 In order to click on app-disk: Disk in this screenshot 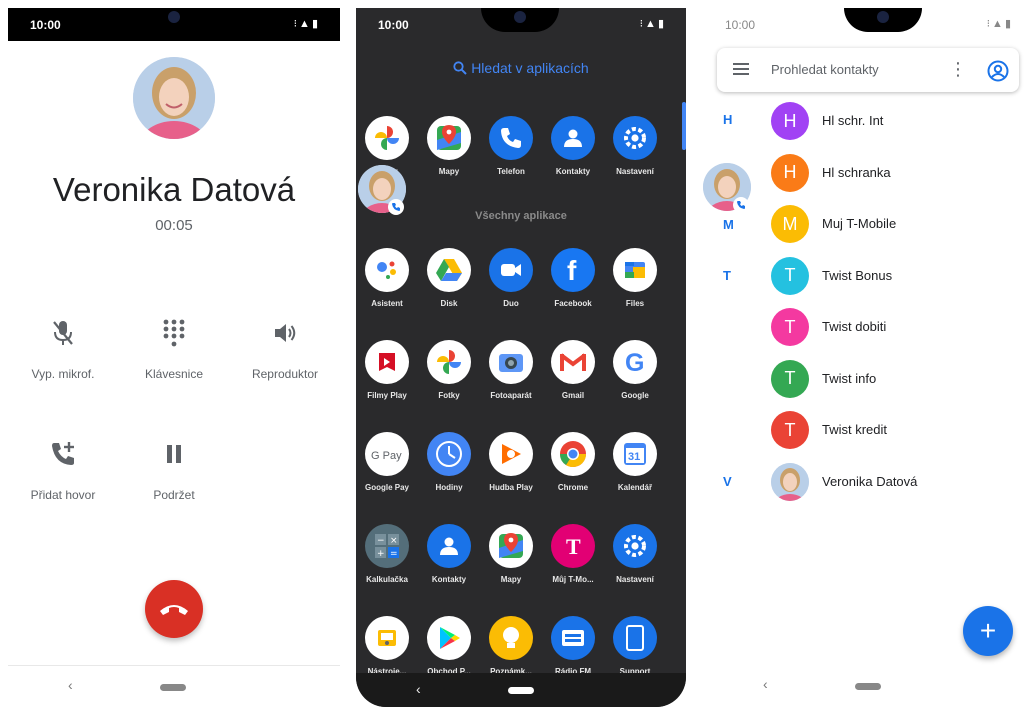, I will do `click(449, 278)`.